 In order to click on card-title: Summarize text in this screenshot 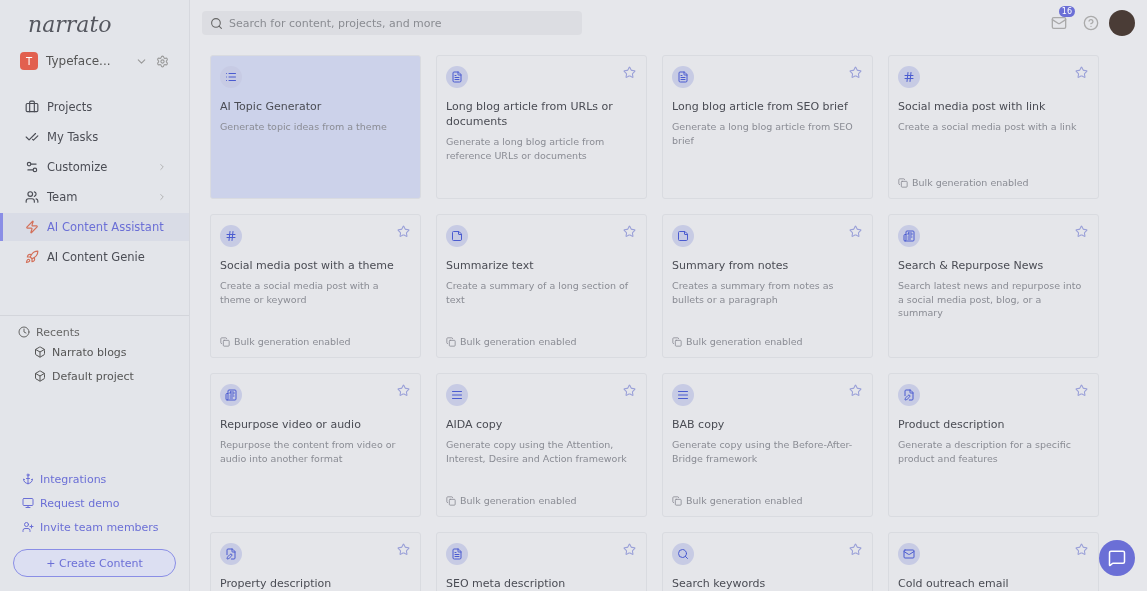, I will do `click(490, 265)`.